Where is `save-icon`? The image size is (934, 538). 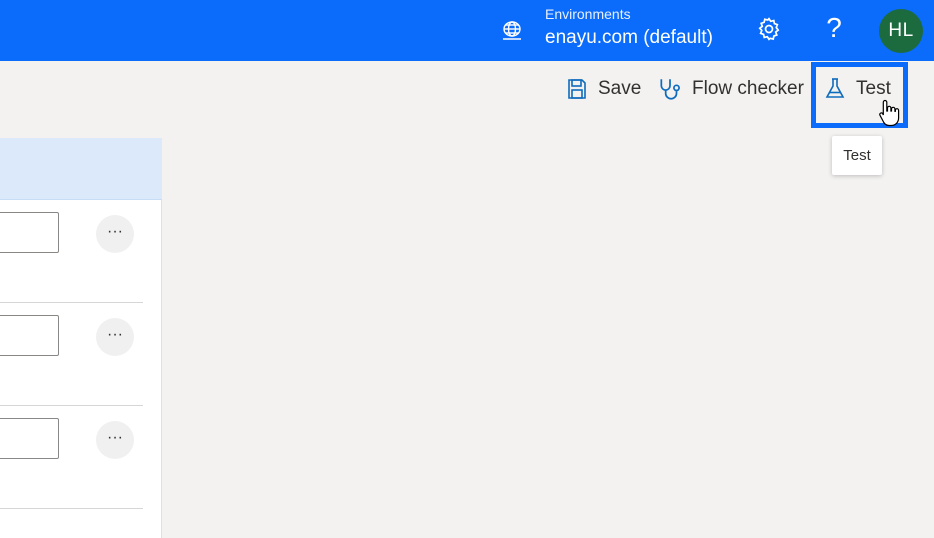 save-icon is located at coordinates (577, 88).